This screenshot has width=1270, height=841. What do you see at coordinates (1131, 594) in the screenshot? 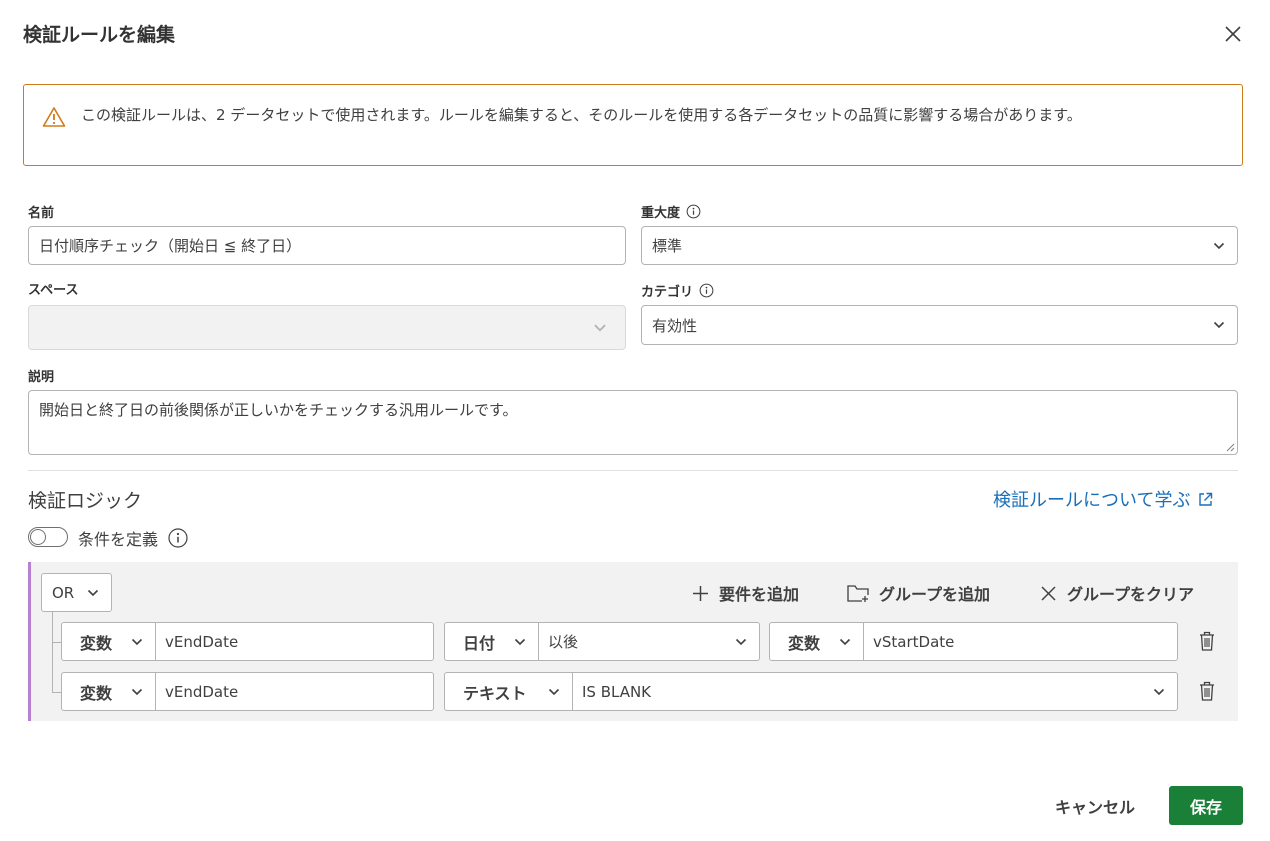
I see `clear-group-label: グループをクリア` at bounding box center [1131, 594].